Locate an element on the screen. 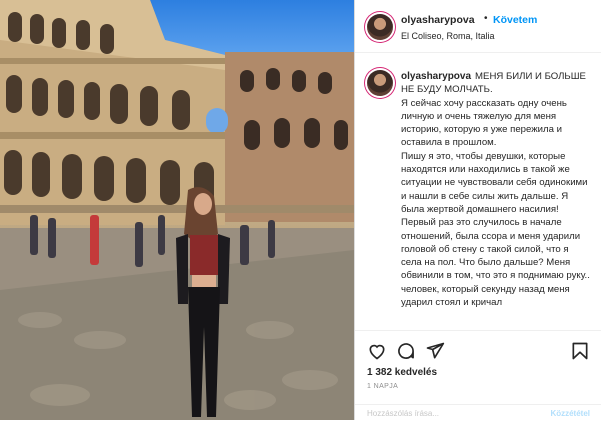 Image resolution: width=601 pixels, height=421 pixels. caption-username: olyasharypova is located at coordinates (436, 76).